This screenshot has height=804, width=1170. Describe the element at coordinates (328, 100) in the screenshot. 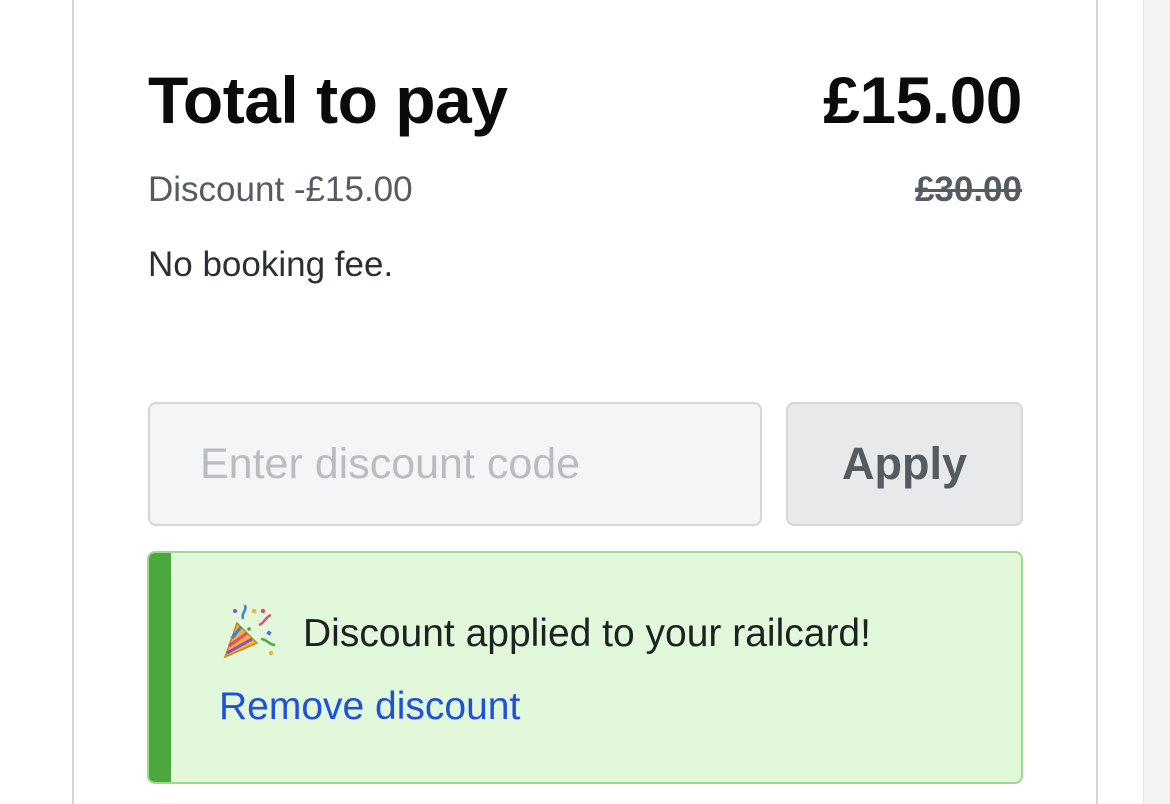

I see `total-to-pay-label: Total to pay` at that location.